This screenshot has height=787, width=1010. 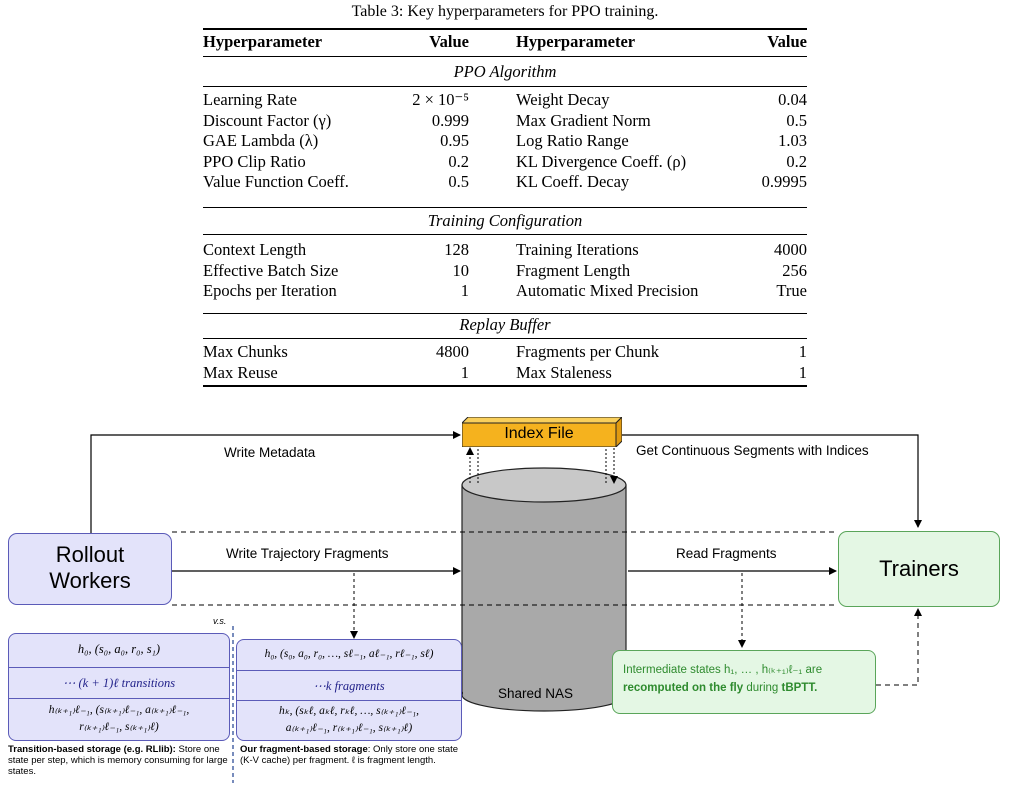 What do you see at coordinates (536, 693) in the screenshot?
I see `shared-nas-label: Shared NAS` at bounding box center [536, 693].